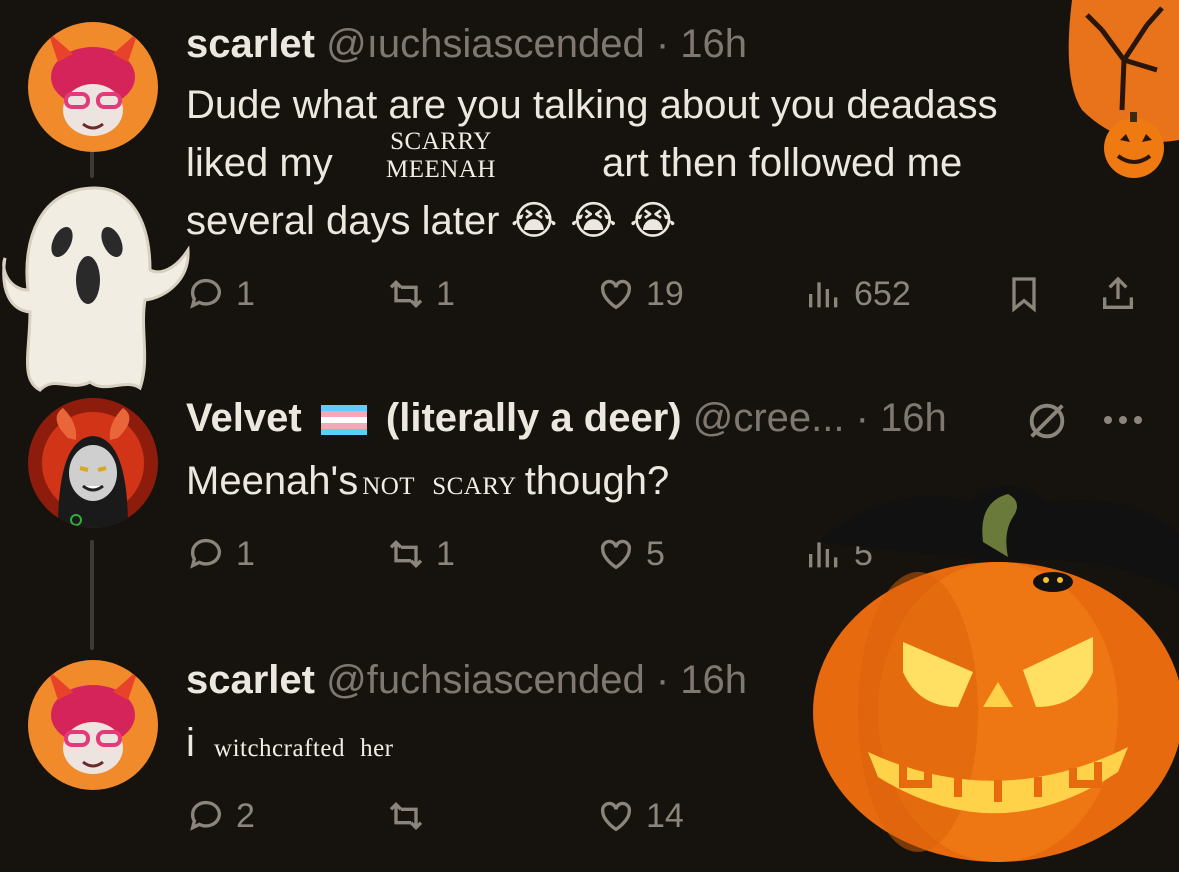 Image resolution: width=1179 pixels, height=872 pixels. What do you see at coordinates (259, 163) in the screenshot?
I see `text-fragment: liked my` at bounding box center [259, 163].